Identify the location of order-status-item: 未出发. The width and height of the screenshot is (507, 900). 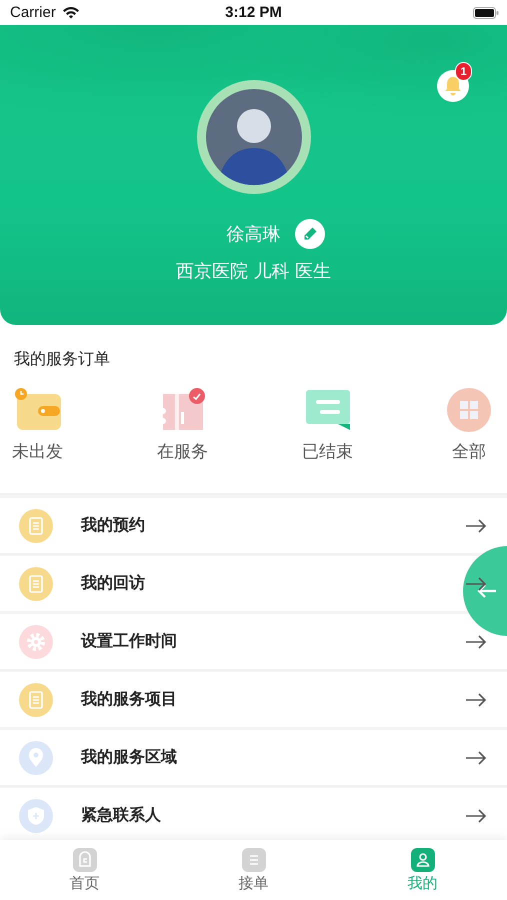
(37, 431).